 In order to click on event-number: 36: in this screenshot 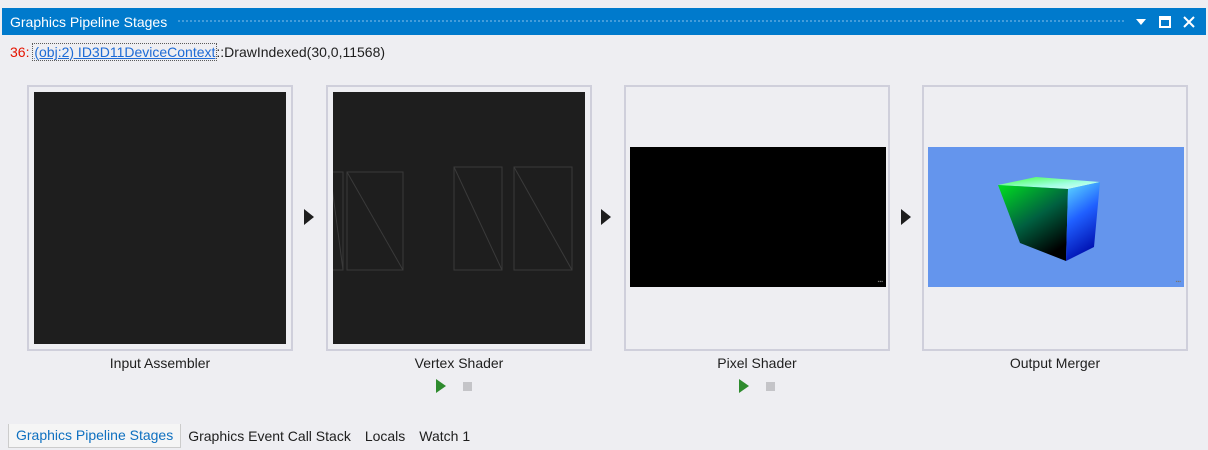, I will do `click(20, 52)`.